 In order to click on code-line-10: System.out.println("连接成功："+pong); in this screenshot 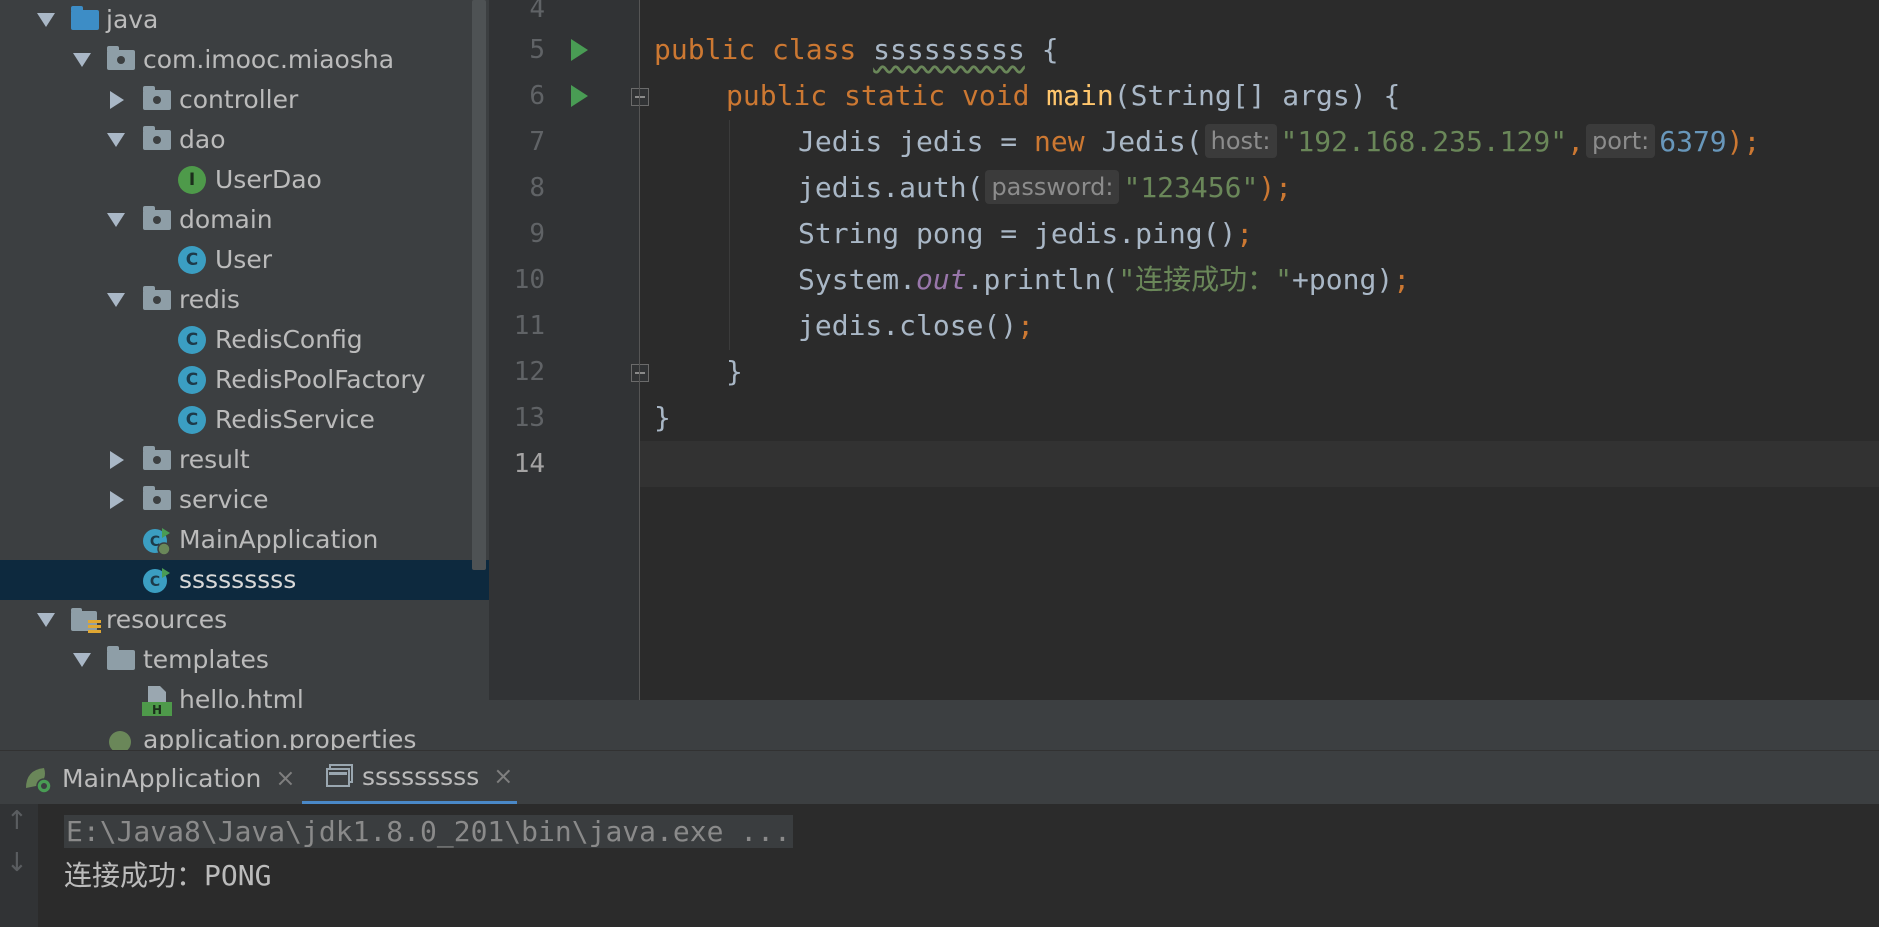, I will do `click(1104, 279)`.